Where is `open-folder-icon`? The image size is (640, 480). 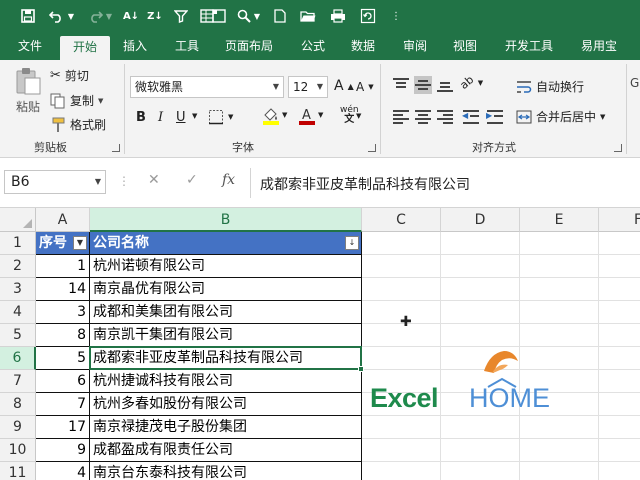
open-folder-icon is located at coordinates (308, 16).